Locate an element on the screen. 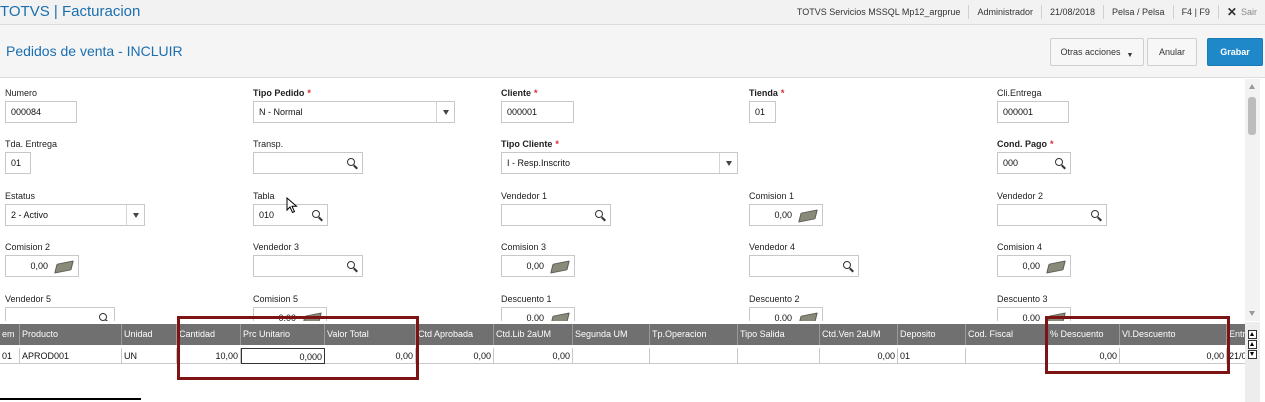  tda-entrega-input: 01 is located at coordinates (18, 163).